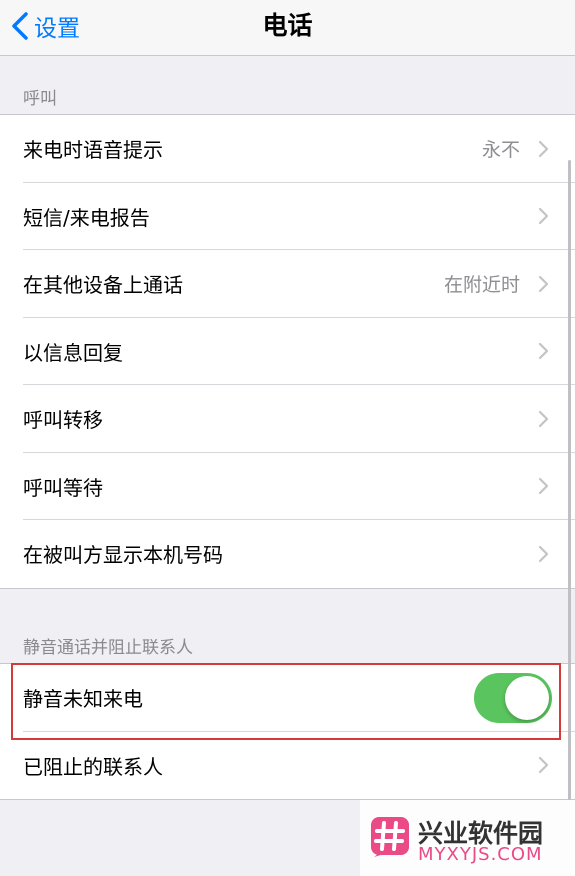  What do you see at coordinates (83, 699) in the screenshot?
I see `row-label: 静音未知来电` at bounding box center [83, 699].